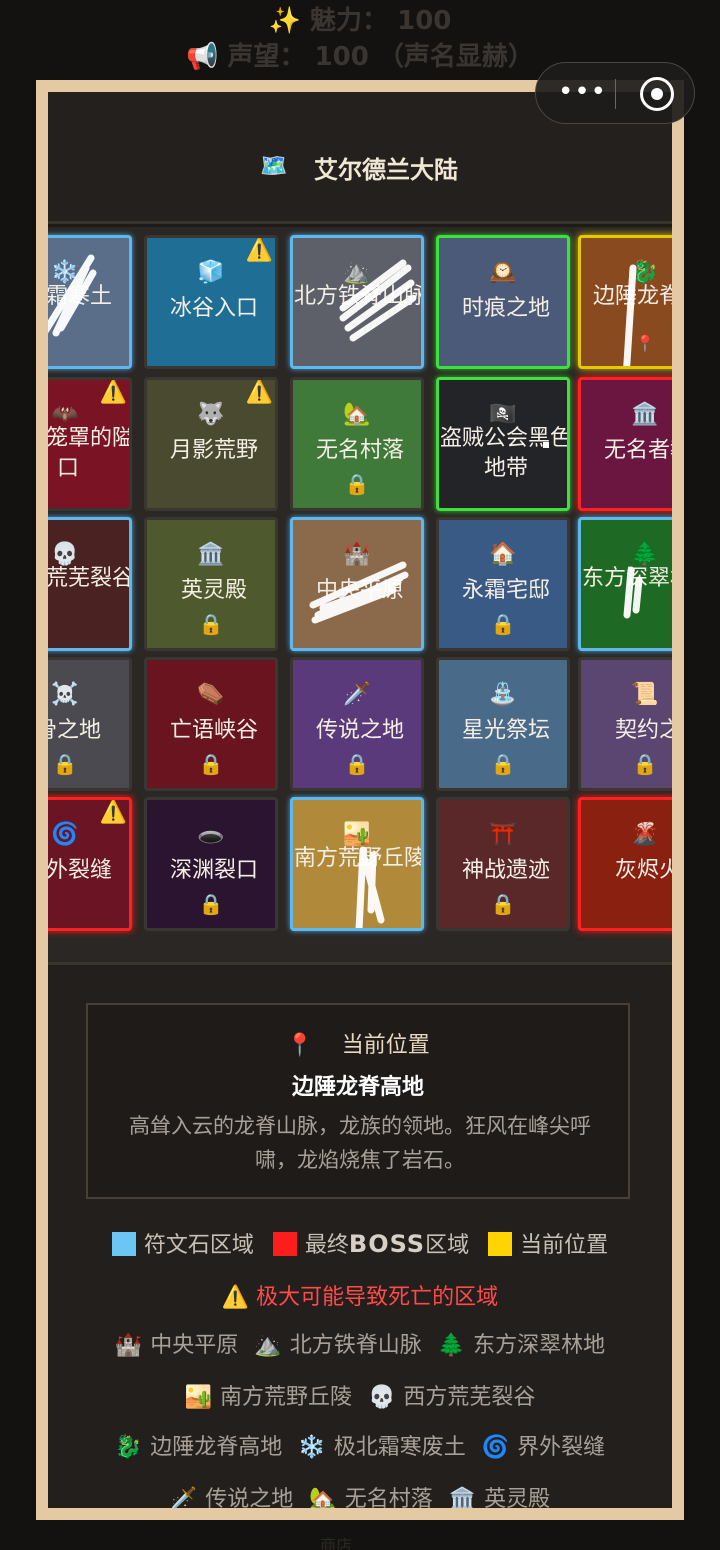  What do you see at coordinates (285, 1397) in the screenshot?
I see `region-label: 南方荒野丘陵` at bounding box center [285, 1397].